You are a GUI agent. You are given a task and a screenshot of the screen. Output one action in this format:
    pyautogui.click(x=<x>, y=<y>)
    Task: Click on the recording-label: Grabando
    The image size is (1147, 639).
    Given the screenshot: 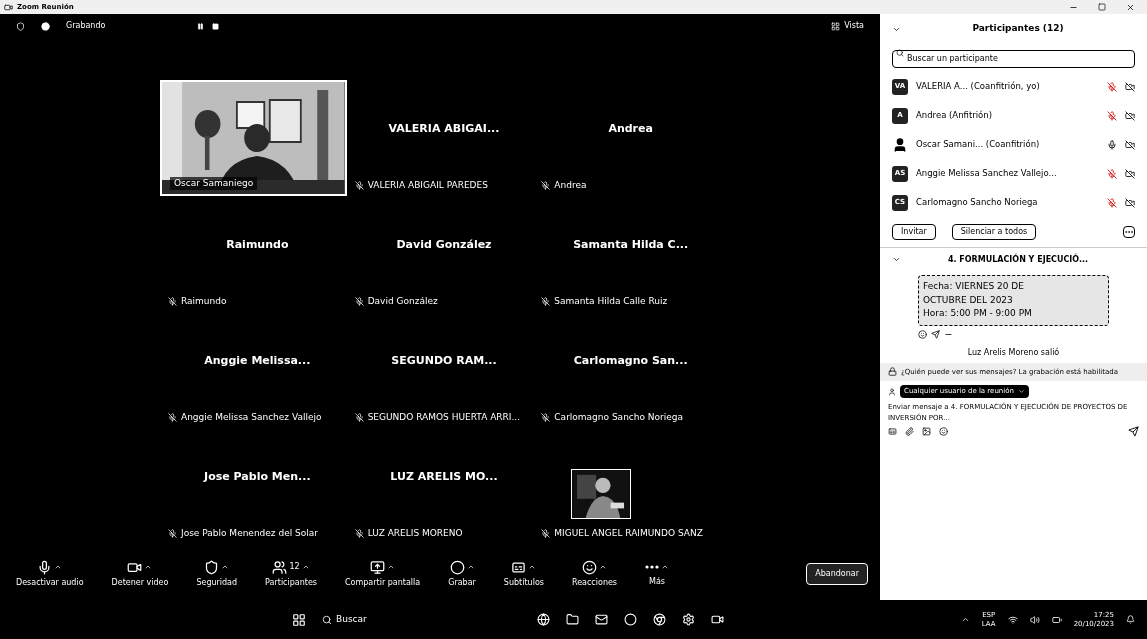 What is the action you would take?
    pyautogui.click(x=86, y=26)
    